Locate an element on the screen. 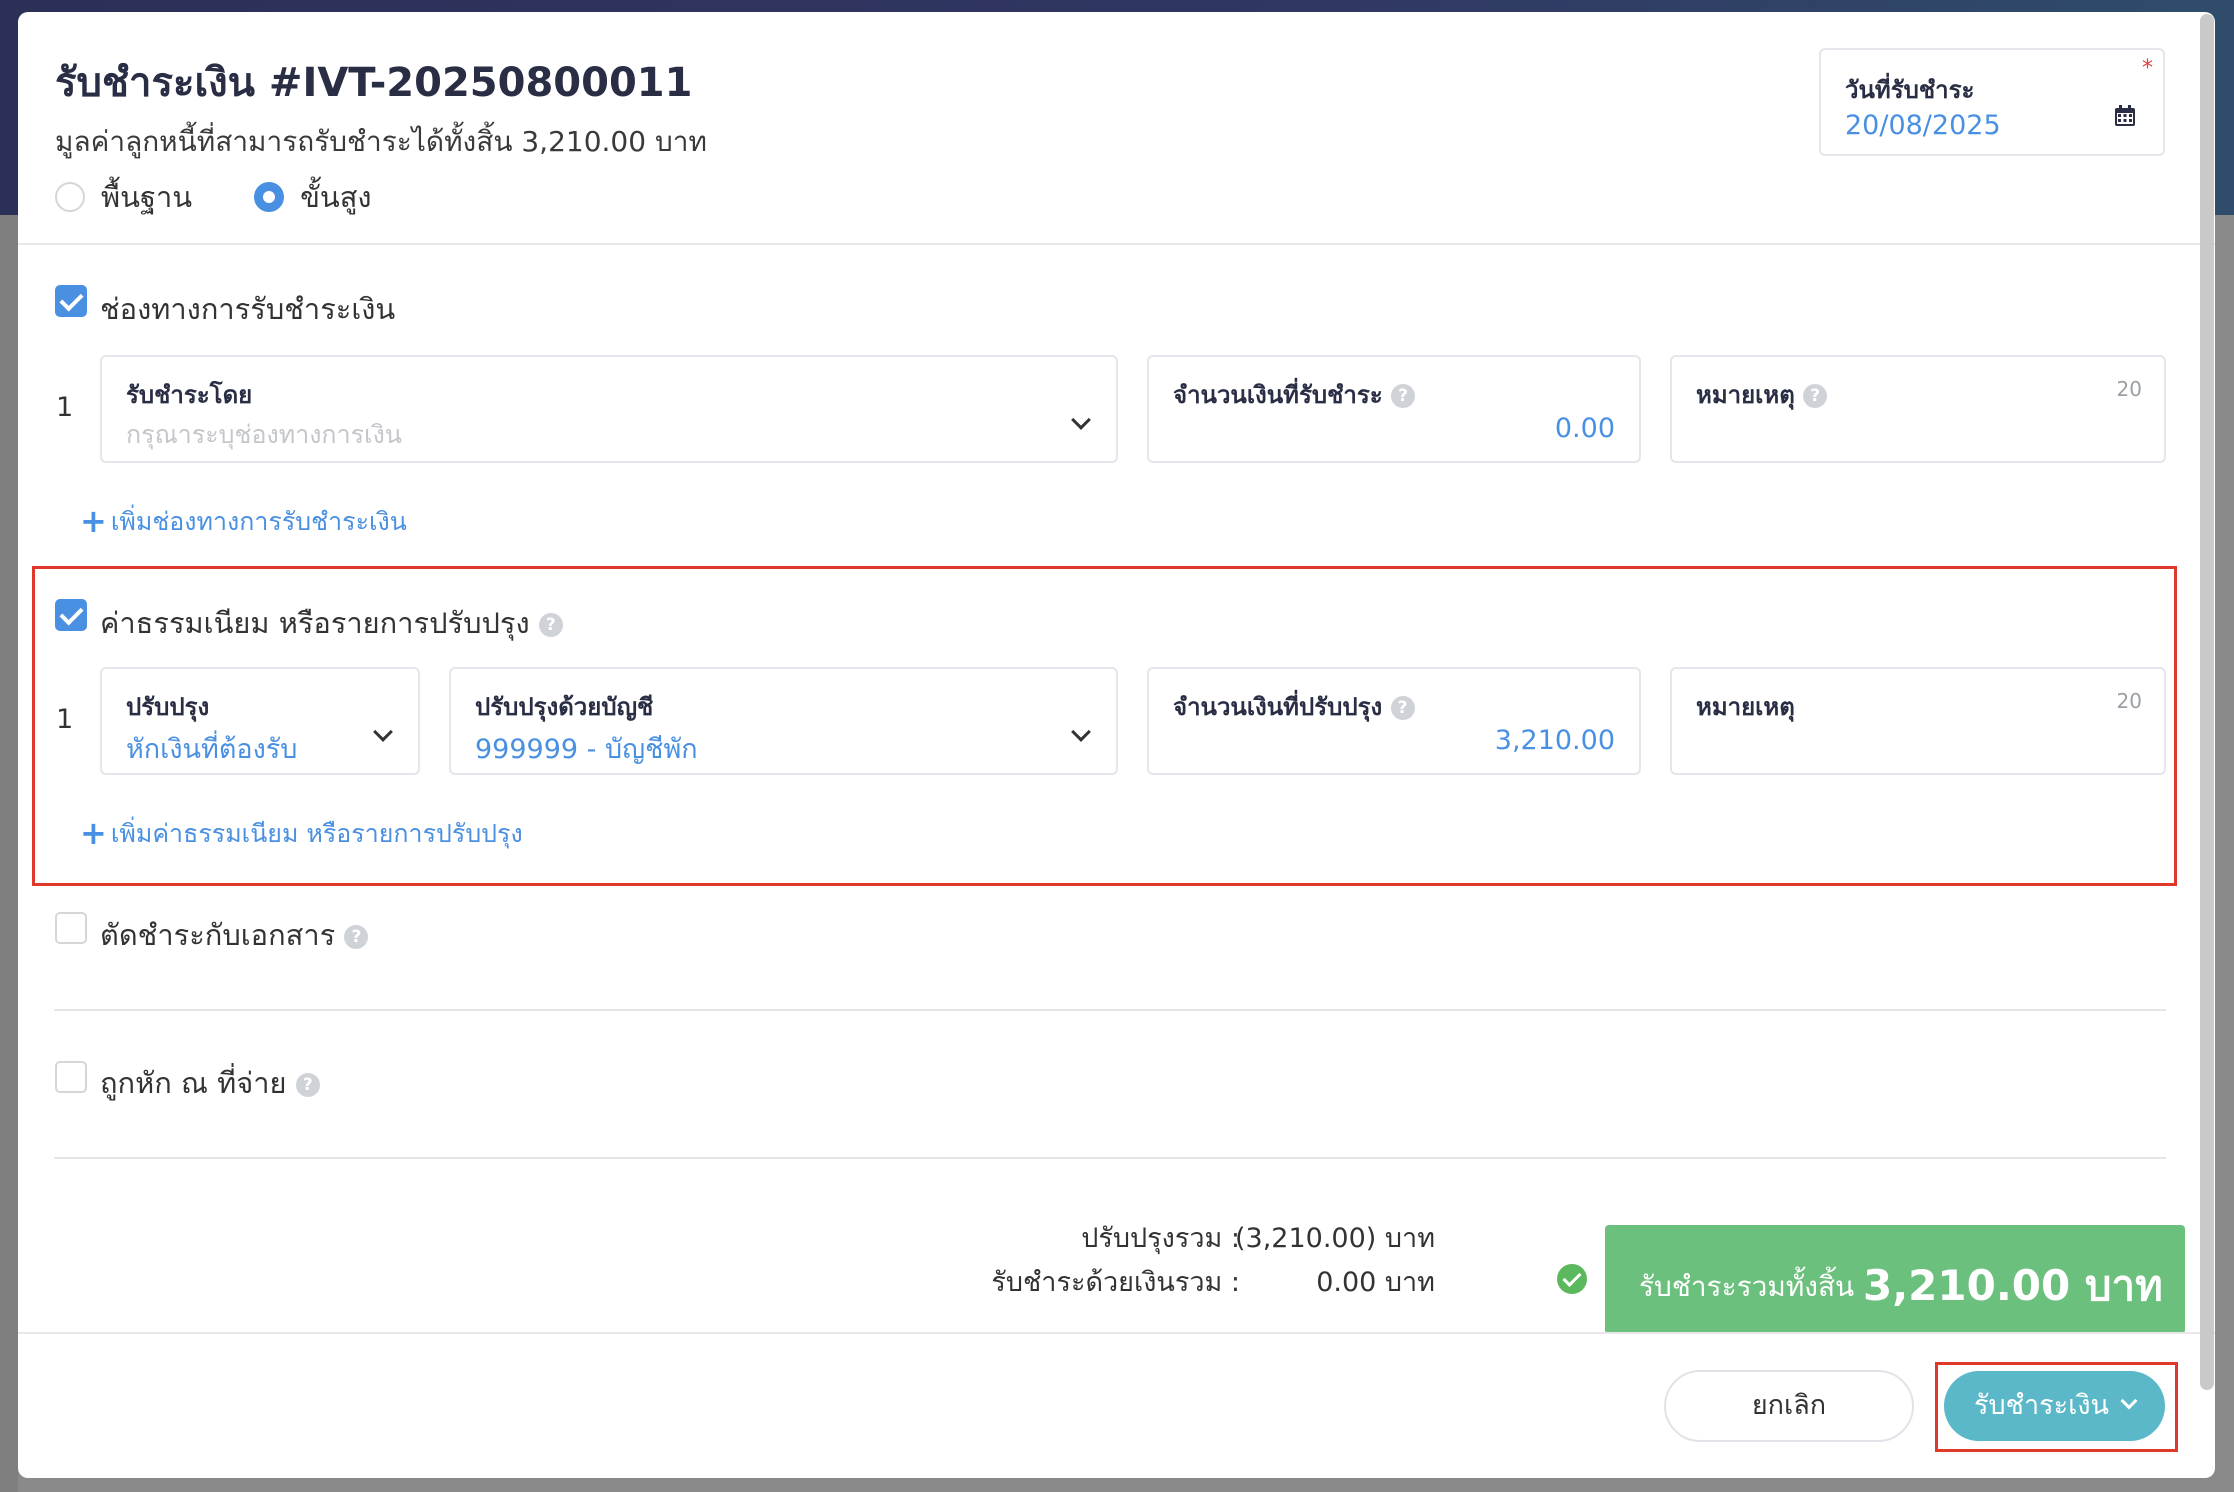 The image size is (2234, 1492). calendar-icon is located at coordinates (2125, 116).